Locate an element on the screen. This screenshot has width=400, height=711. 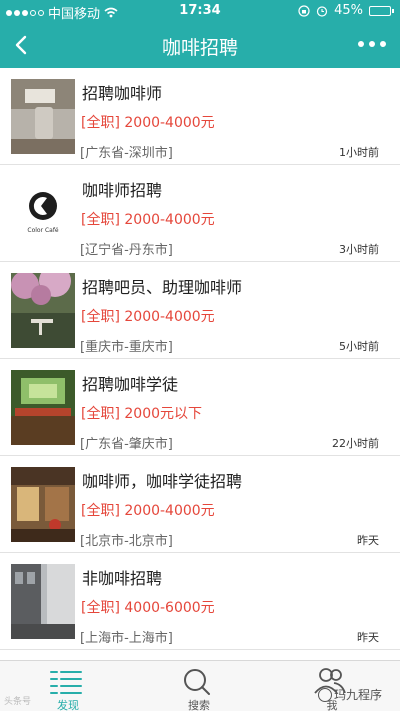
job-post-time: 22小时前 is located at coordinates (355, 443).